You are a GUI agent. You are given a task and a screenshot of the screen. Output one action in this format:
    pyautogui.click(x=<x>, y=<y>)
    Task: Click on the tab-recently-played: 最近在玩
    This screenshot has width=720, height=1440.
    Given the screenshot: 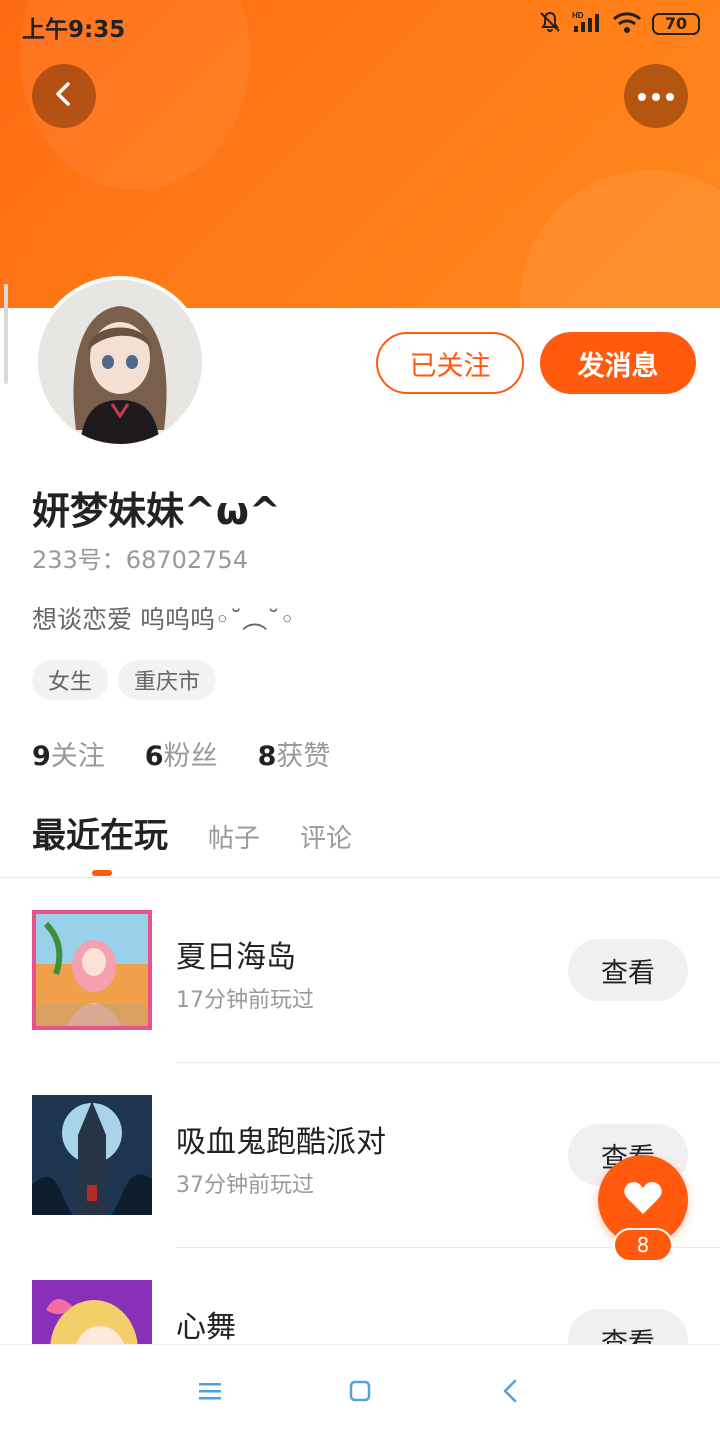 What is the action you would take?
    pyautogui.click(x=100, y=832)
    